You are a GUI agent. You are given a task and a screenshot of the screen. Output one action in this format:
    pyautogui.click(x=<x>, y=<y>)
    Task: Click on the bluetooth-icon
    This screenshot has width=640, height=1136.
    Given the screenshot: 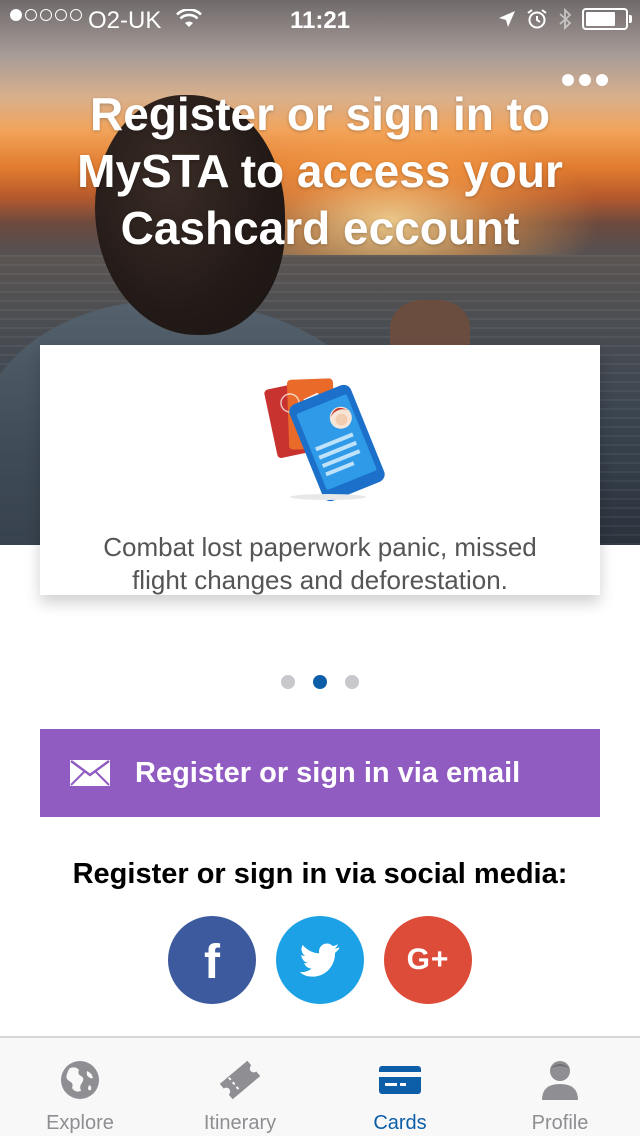 What is the action you would take?
    pyautogui.click(x=565, y=19)
    